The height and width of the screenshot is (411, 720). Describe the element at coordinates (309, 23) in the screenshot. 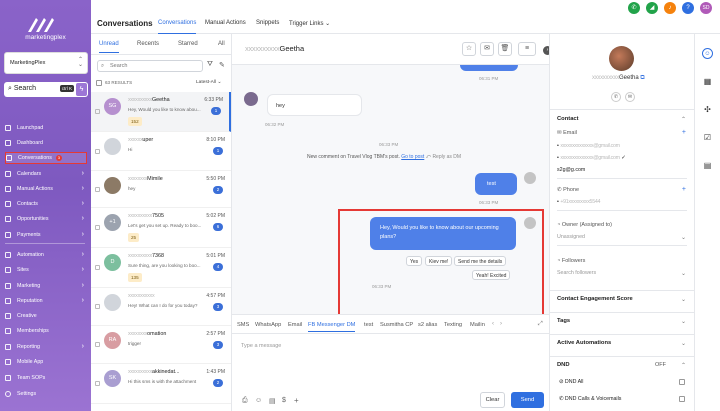

I see `tab-trigger-links: Trigger Links ⌄` at that location.